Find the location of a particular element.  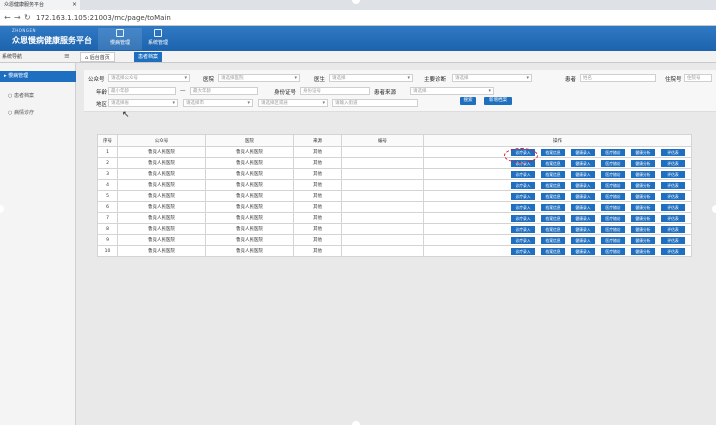

column-header: 来源 is located at coordinates (317, 140).